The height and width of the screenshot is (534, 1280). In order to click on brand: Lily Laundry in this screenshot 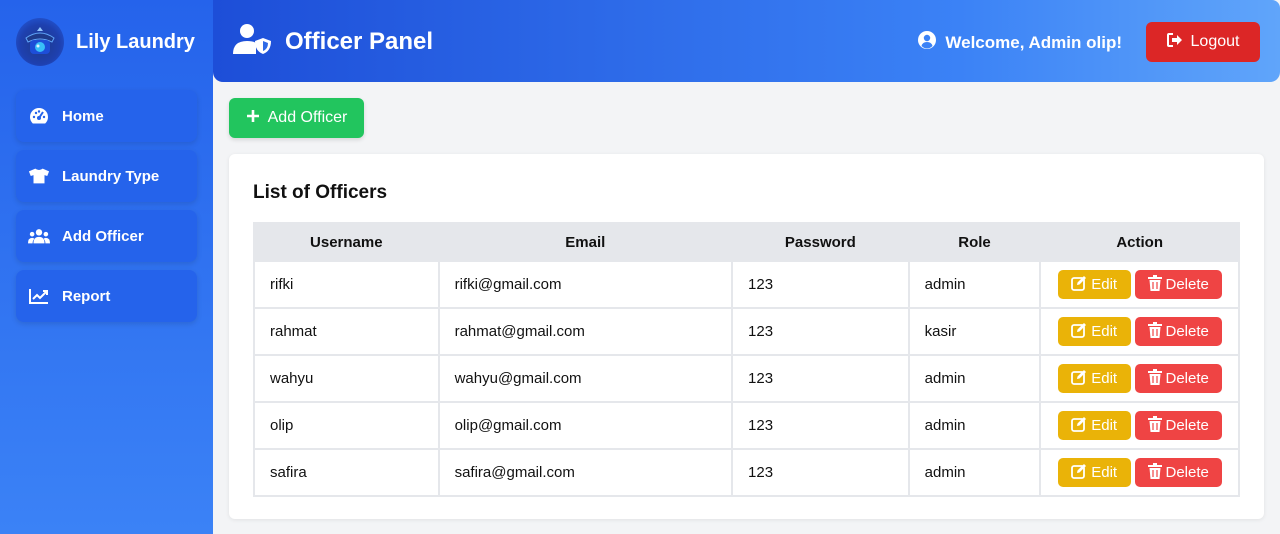, I will do `click(105, 42)`.